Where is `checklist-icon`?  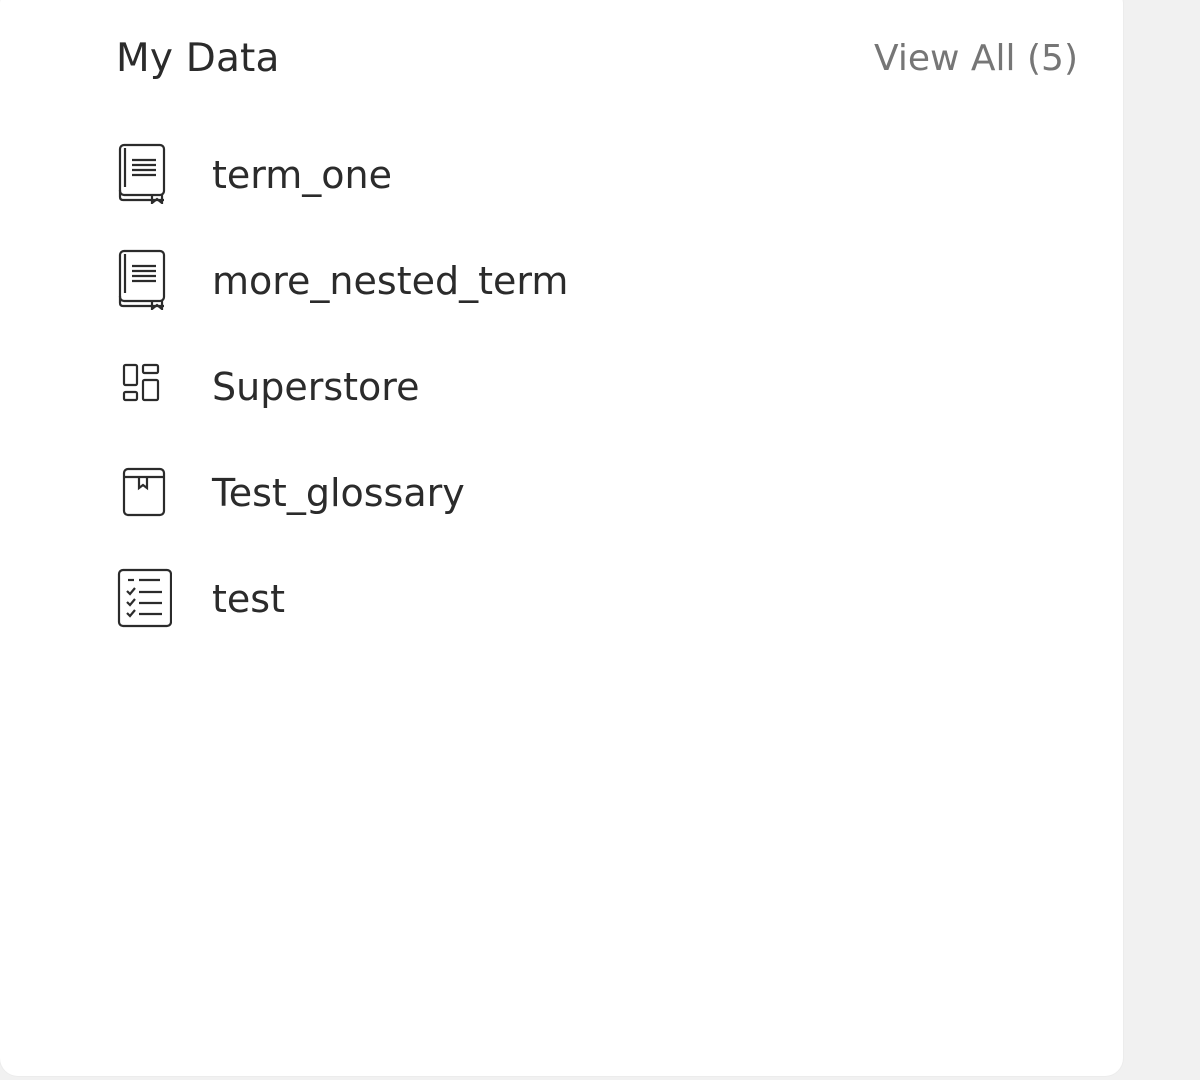 checklist-icon is located at coordinates (145, 597).